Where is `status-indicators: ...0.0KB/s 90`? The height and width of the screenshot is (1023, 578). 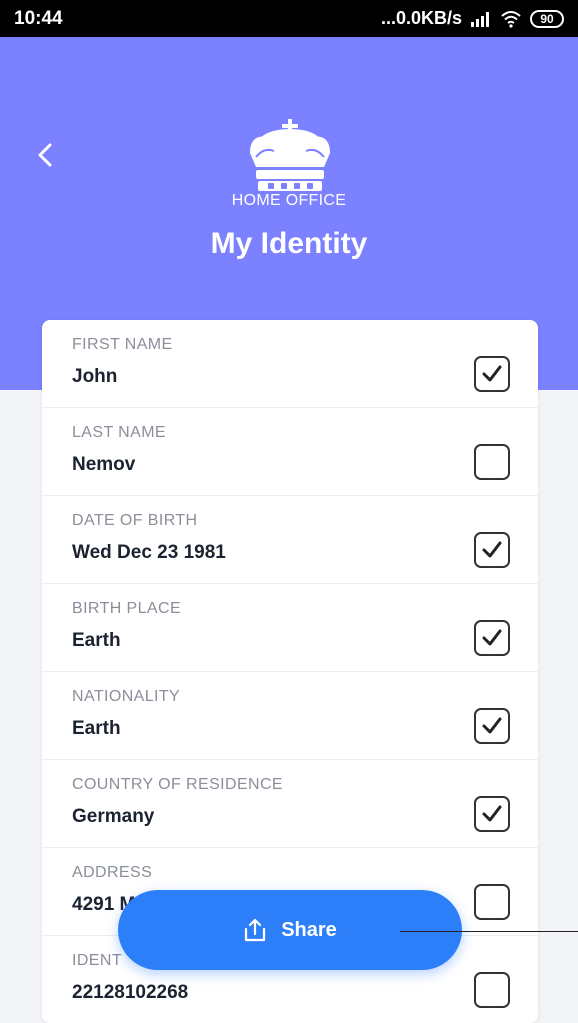
status-indicators: ...0.0KB/s 90 is located at coordinates (472, 18).